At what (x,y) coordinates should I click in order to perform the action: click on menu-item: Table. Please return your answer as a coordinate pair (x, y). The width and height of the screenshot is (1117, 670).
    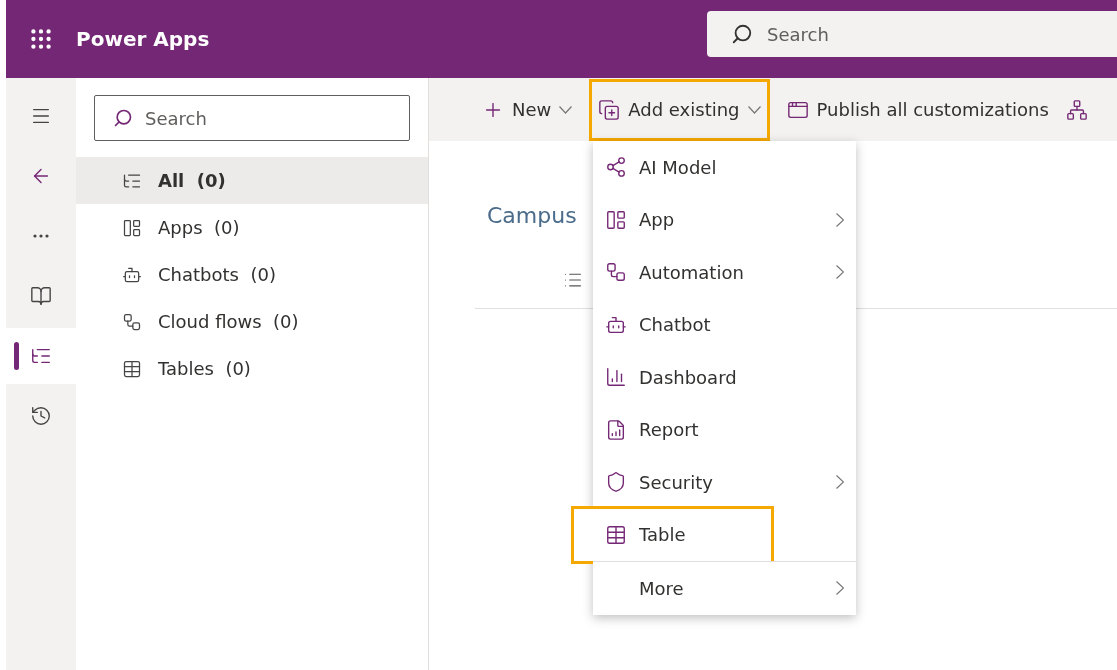
    Looking at the image, I should click on (672, 534).